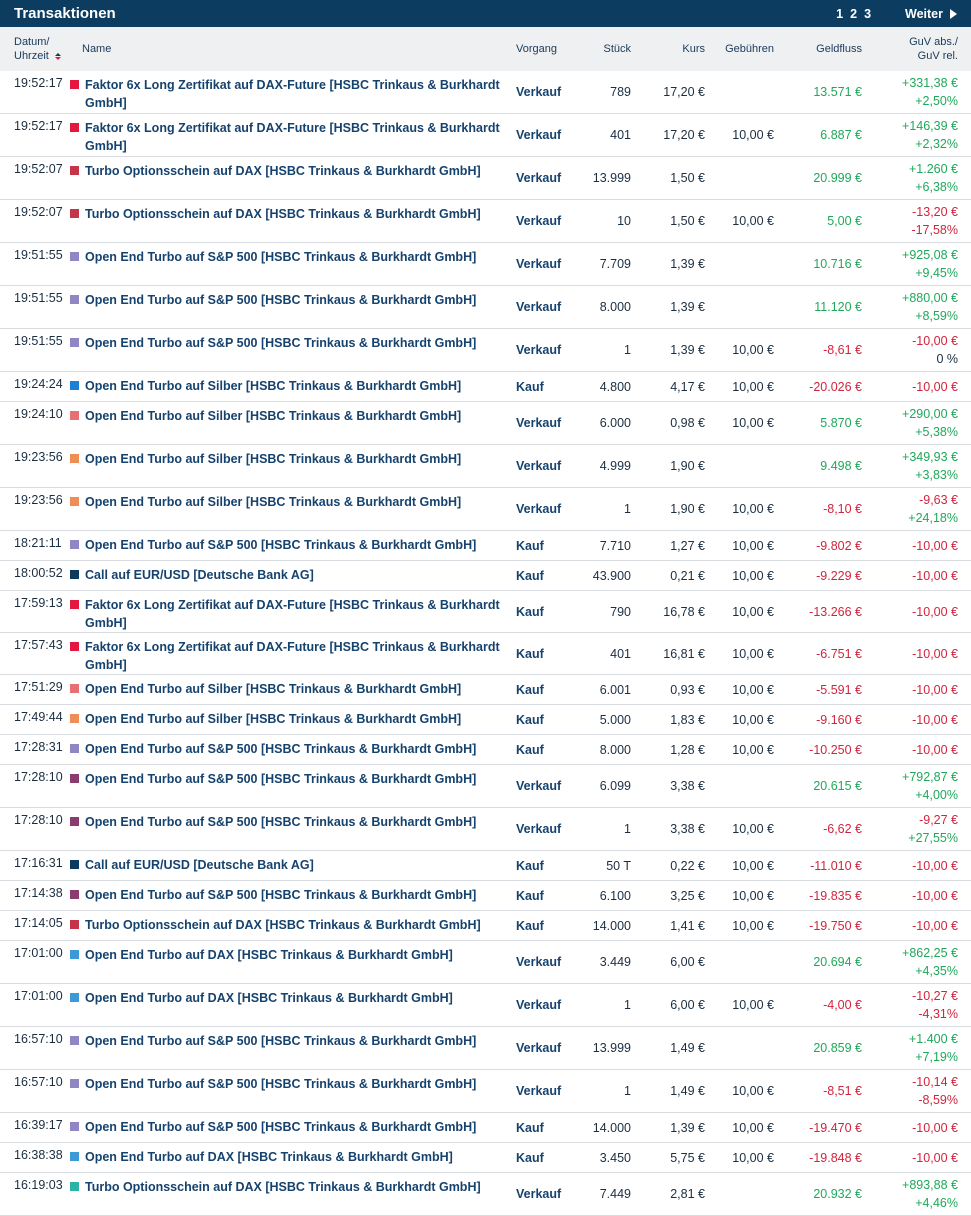 The height and width of the screenshot is (1216, 971). What do you see at coordinates (916, 135) in the screenshot?
I see `row-guv: +146,39 € +2,32%` at bounding box center [916, 135].